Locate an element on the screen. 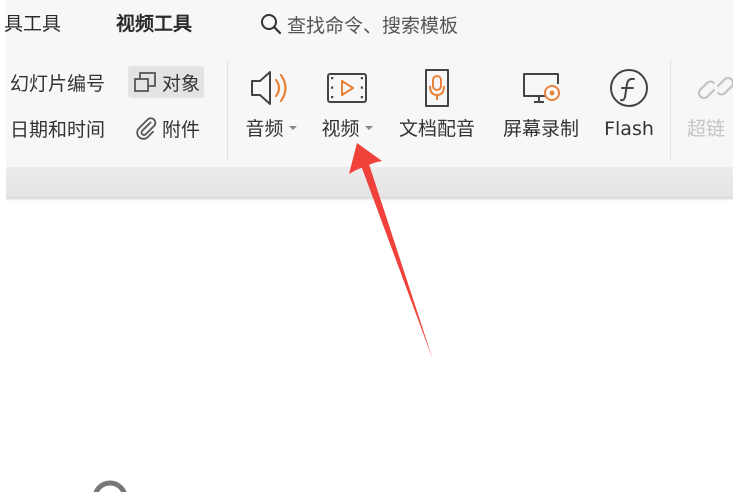 Image resolution: width=733 pixels, height=492 pixels. tab-tools-partial: 具工具 is located at coordinates (32, 24).